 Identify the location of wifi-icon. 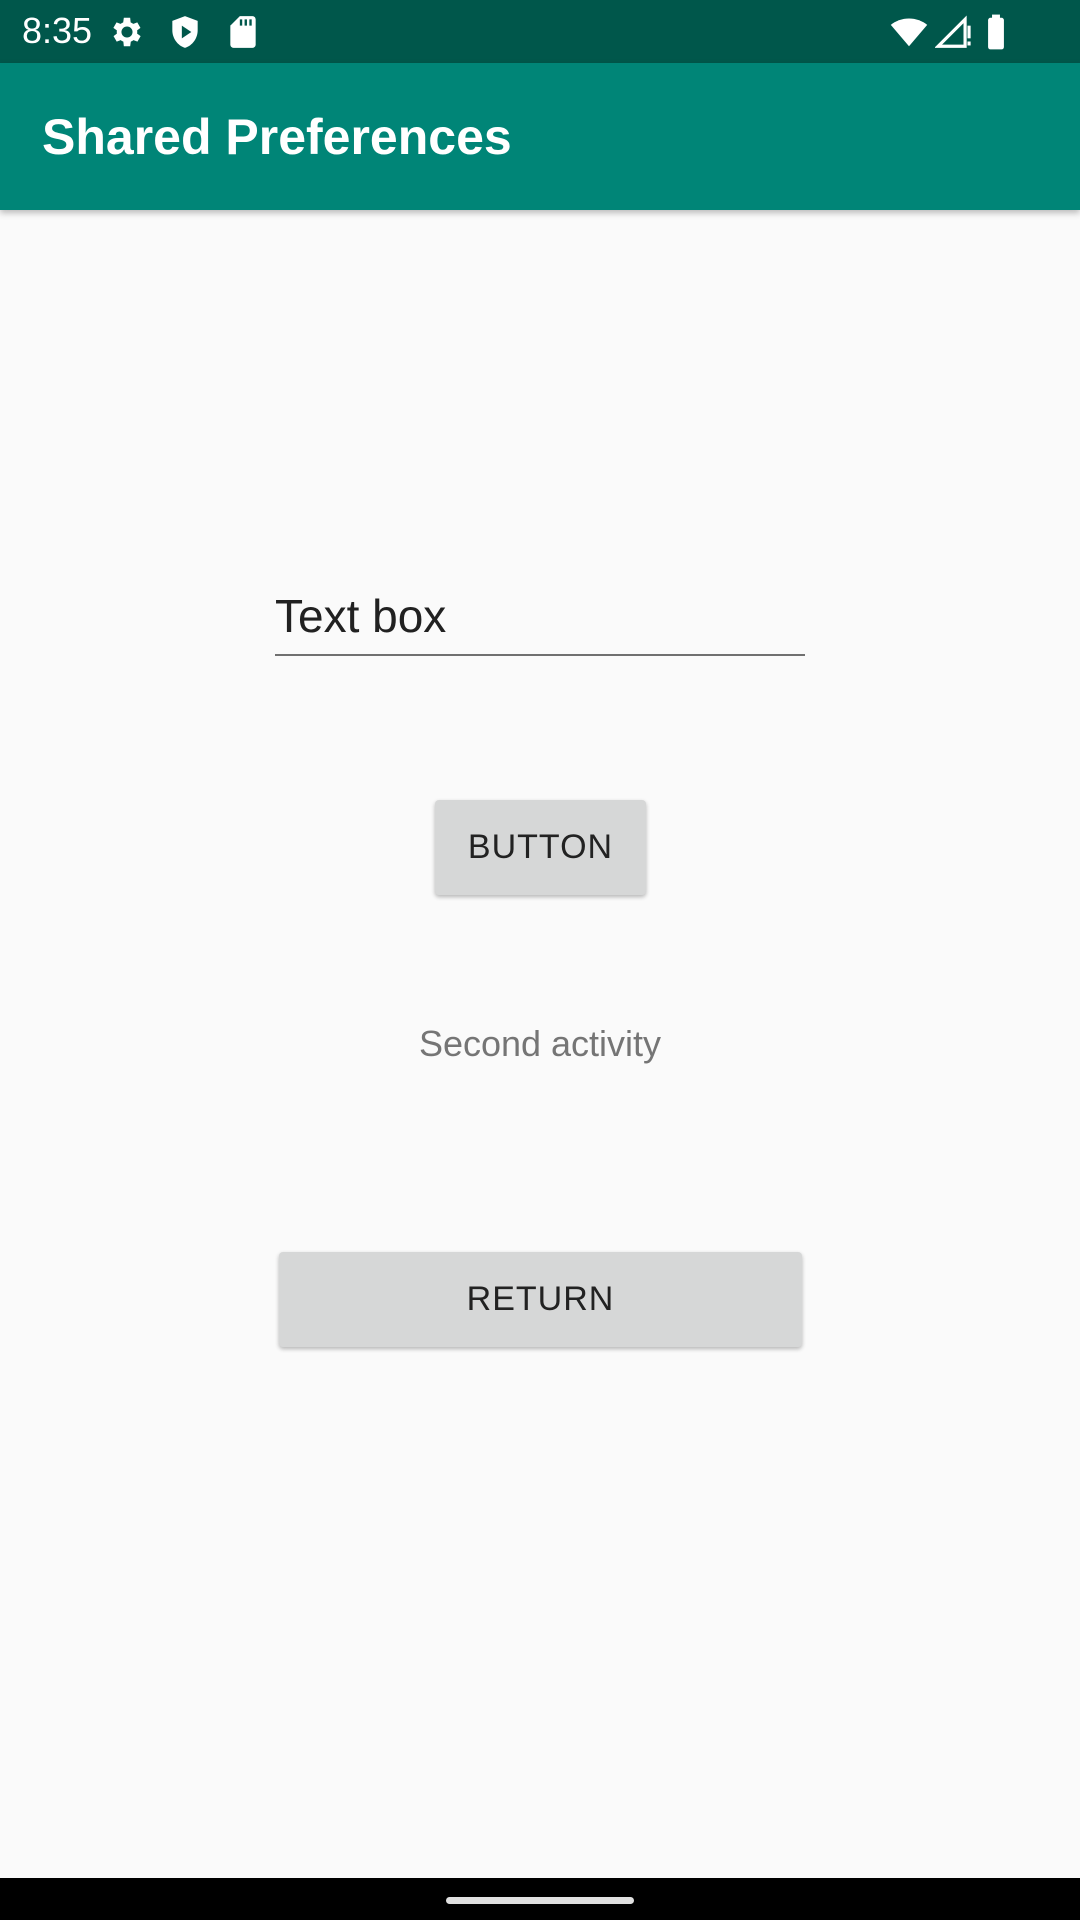
(909, 32).